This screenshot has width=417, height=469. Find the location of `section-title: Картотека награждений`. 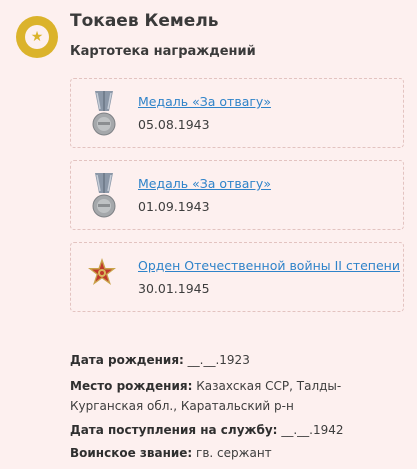

section-title: Картотека награждений is located at coordinates (163, 51).